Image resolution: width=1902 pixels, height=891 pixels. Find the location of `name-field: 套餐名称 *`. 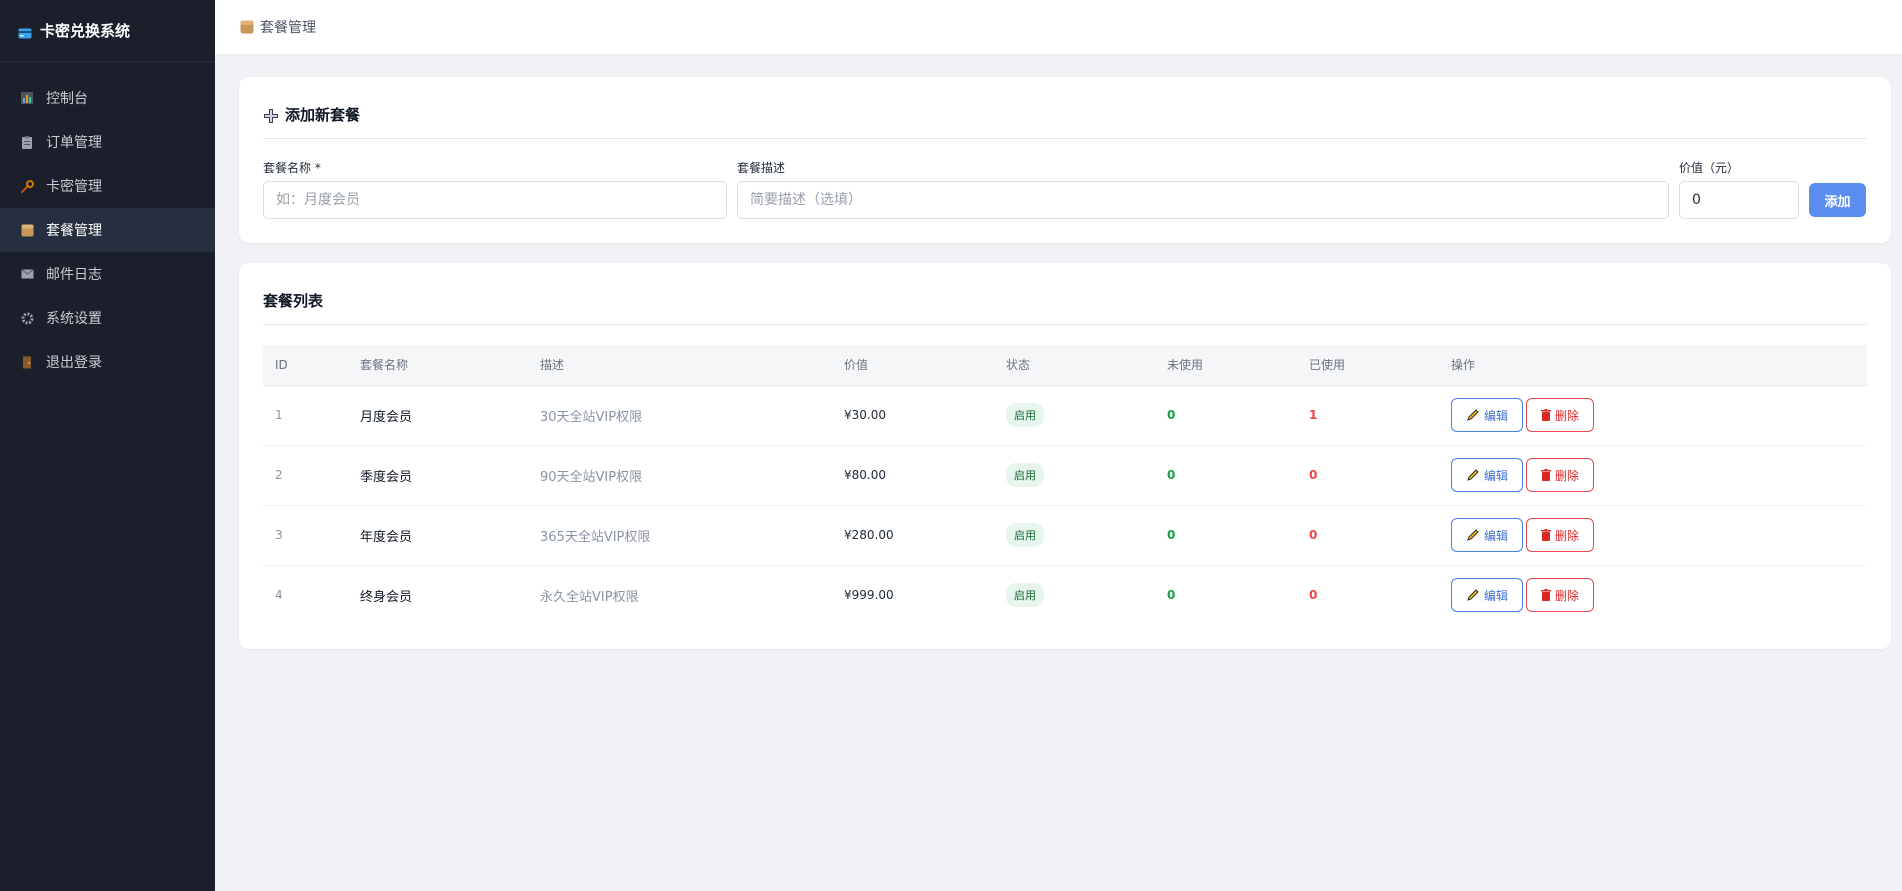

name-field: 套餐名称 * is located at coordinates (495, 189).